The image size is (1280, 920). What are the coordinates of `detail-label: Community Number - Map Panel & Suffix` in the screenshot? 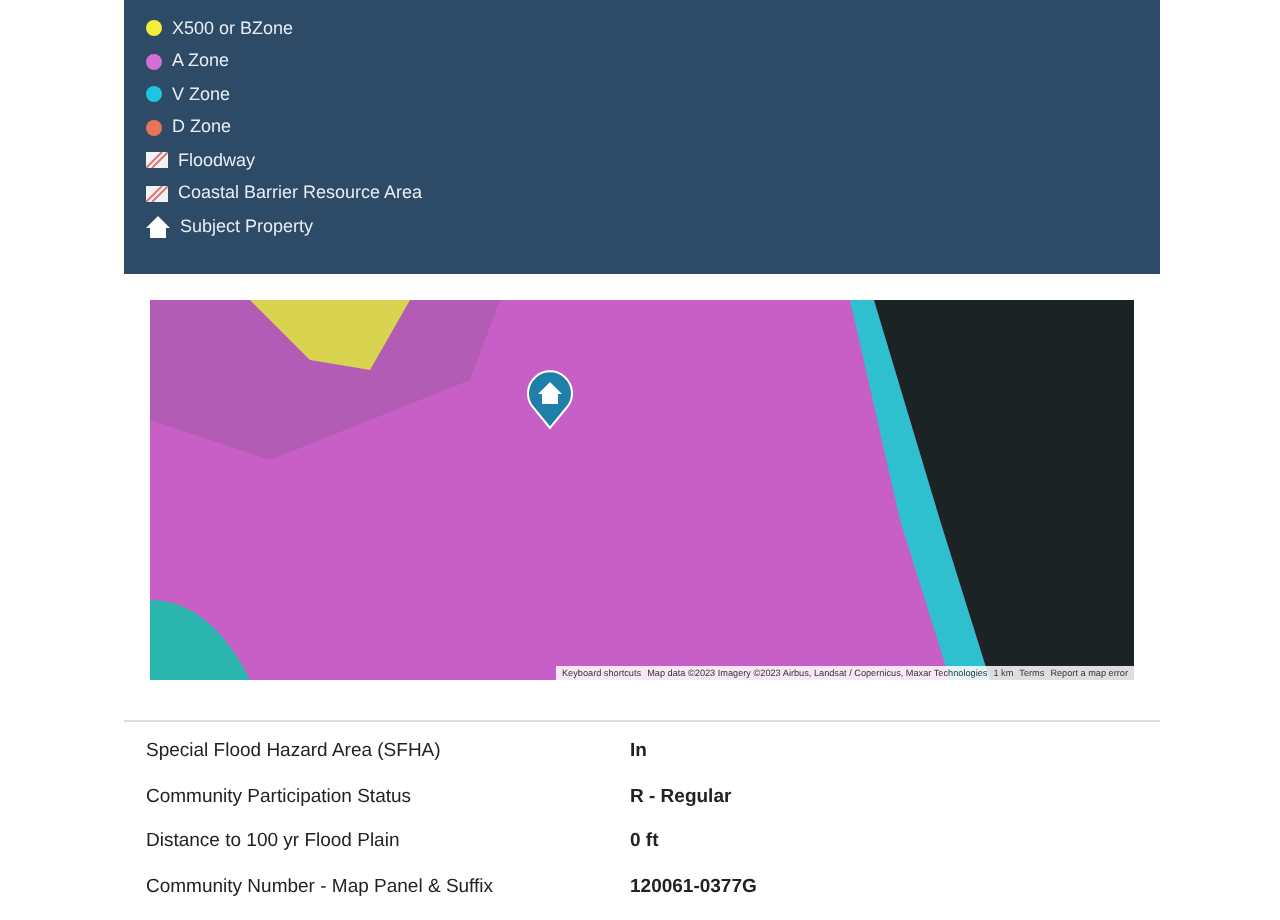 It's located at (320, 887).